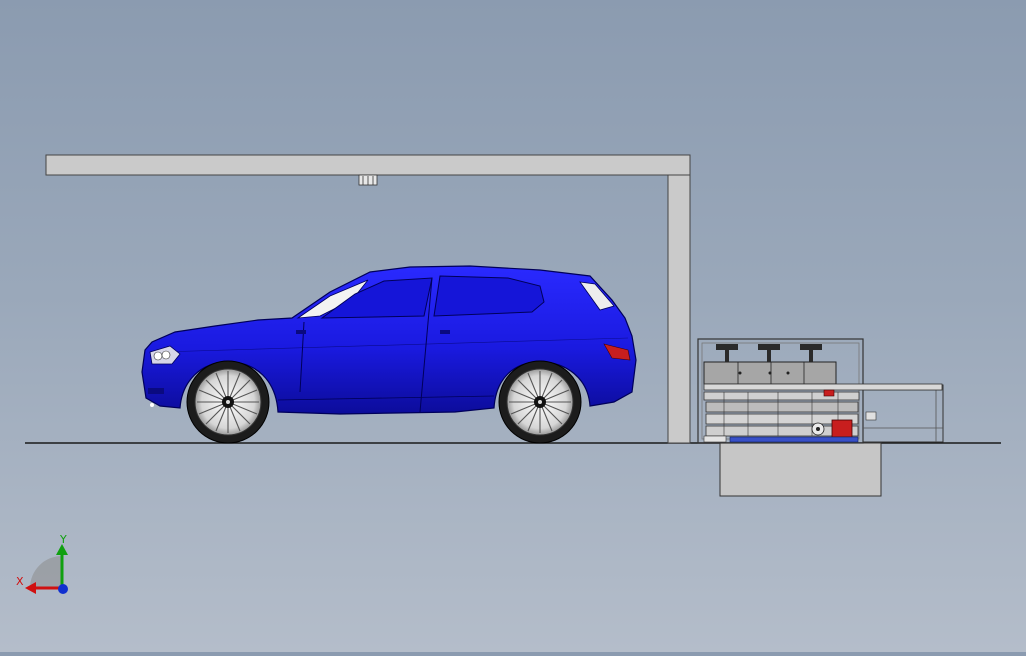 The height and width of the screenshot is (656, 1026). What do you see at coordinates (42, 563) in the screenshot?
I see `axis-triad: Y X` at bounding box center [42, 563].